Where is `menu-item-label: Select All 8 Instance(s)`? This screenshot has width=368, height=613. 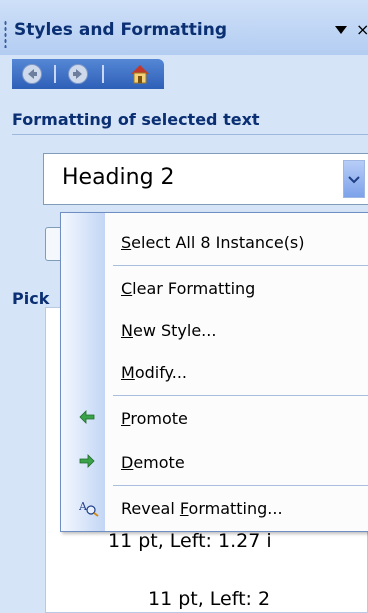
menu-item-label: Select All 8 Instance(s) is located at coordinates (213, 242).